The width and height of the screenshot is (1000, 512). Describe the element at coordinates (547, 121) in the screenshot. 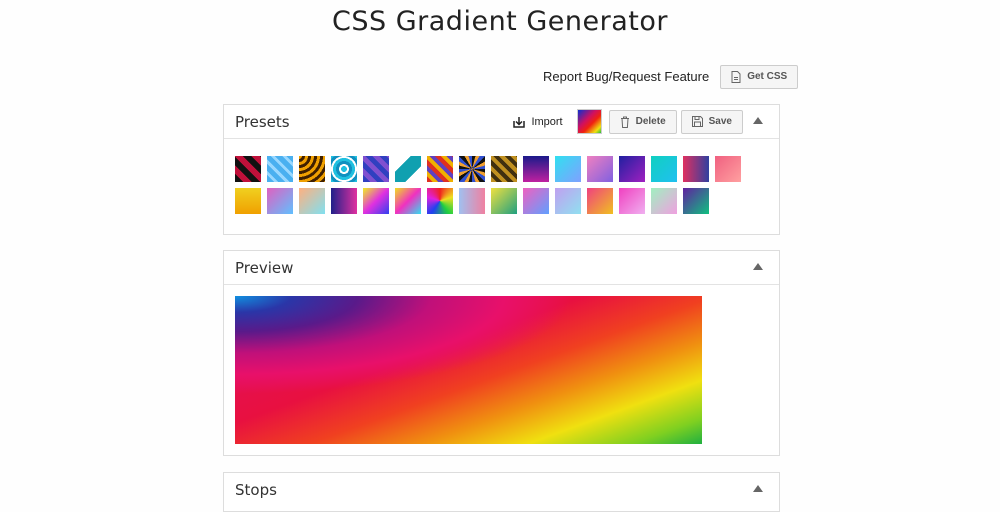

I see `import-label: Import` at that location.